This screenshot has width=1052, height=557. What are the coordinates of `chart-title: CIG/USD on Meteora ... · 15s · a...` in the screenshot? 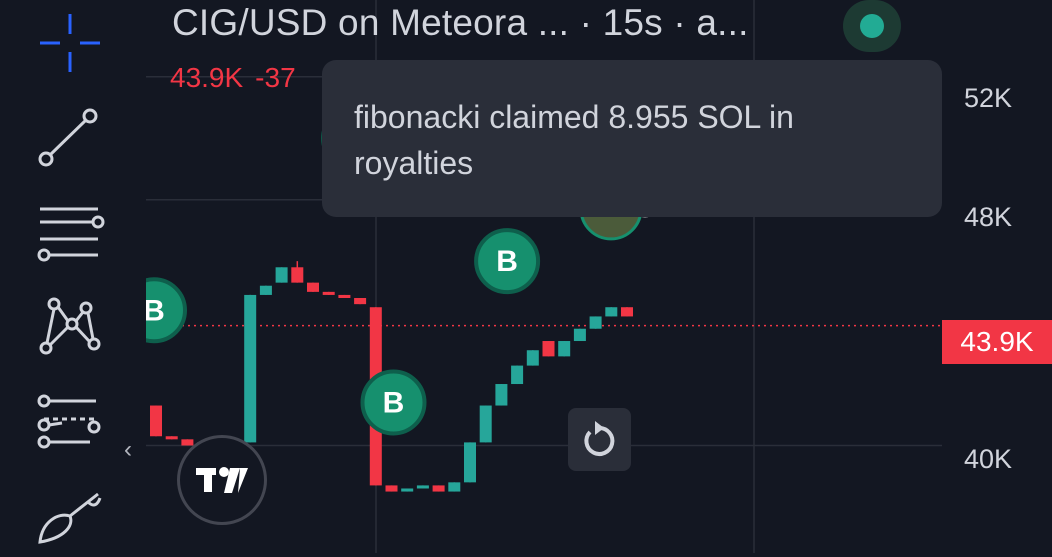 It's located at (460, 23).